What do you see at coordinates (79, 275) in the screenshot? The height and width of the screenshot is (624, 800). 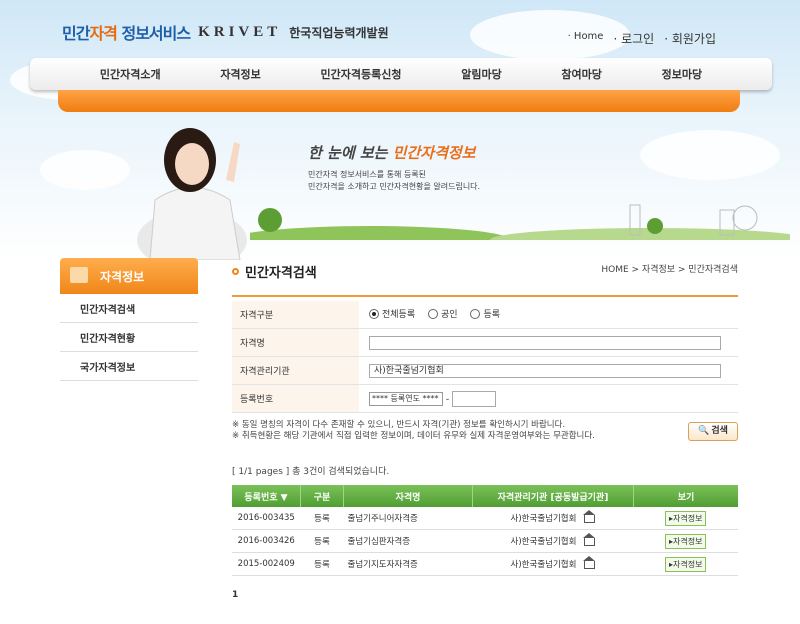 I see `document-icon` at bounding box center [79, 275].